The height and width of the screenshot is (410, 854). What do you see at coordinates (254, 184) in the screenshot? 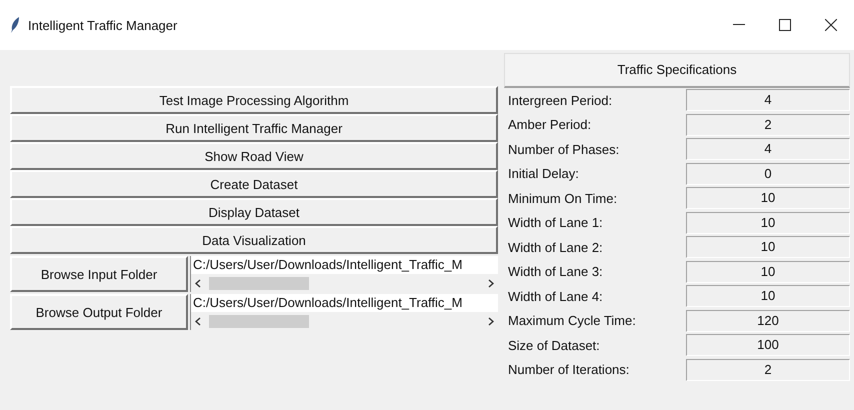
I see `action-button: Create Dataset` at bounding box center [254, 184].